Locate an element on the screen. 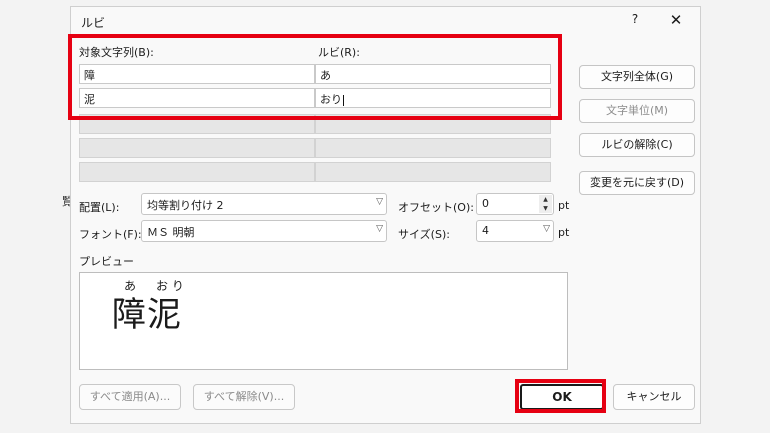 The height and width of the screenshot is (433, 770). whole-string-button: 文字列全体(G) is located at coordinates (637, 77).